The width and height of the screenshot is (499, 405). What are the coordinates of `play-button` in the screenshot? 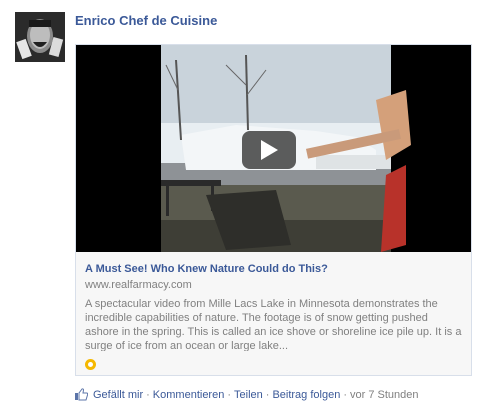 It's located at (269, 150).